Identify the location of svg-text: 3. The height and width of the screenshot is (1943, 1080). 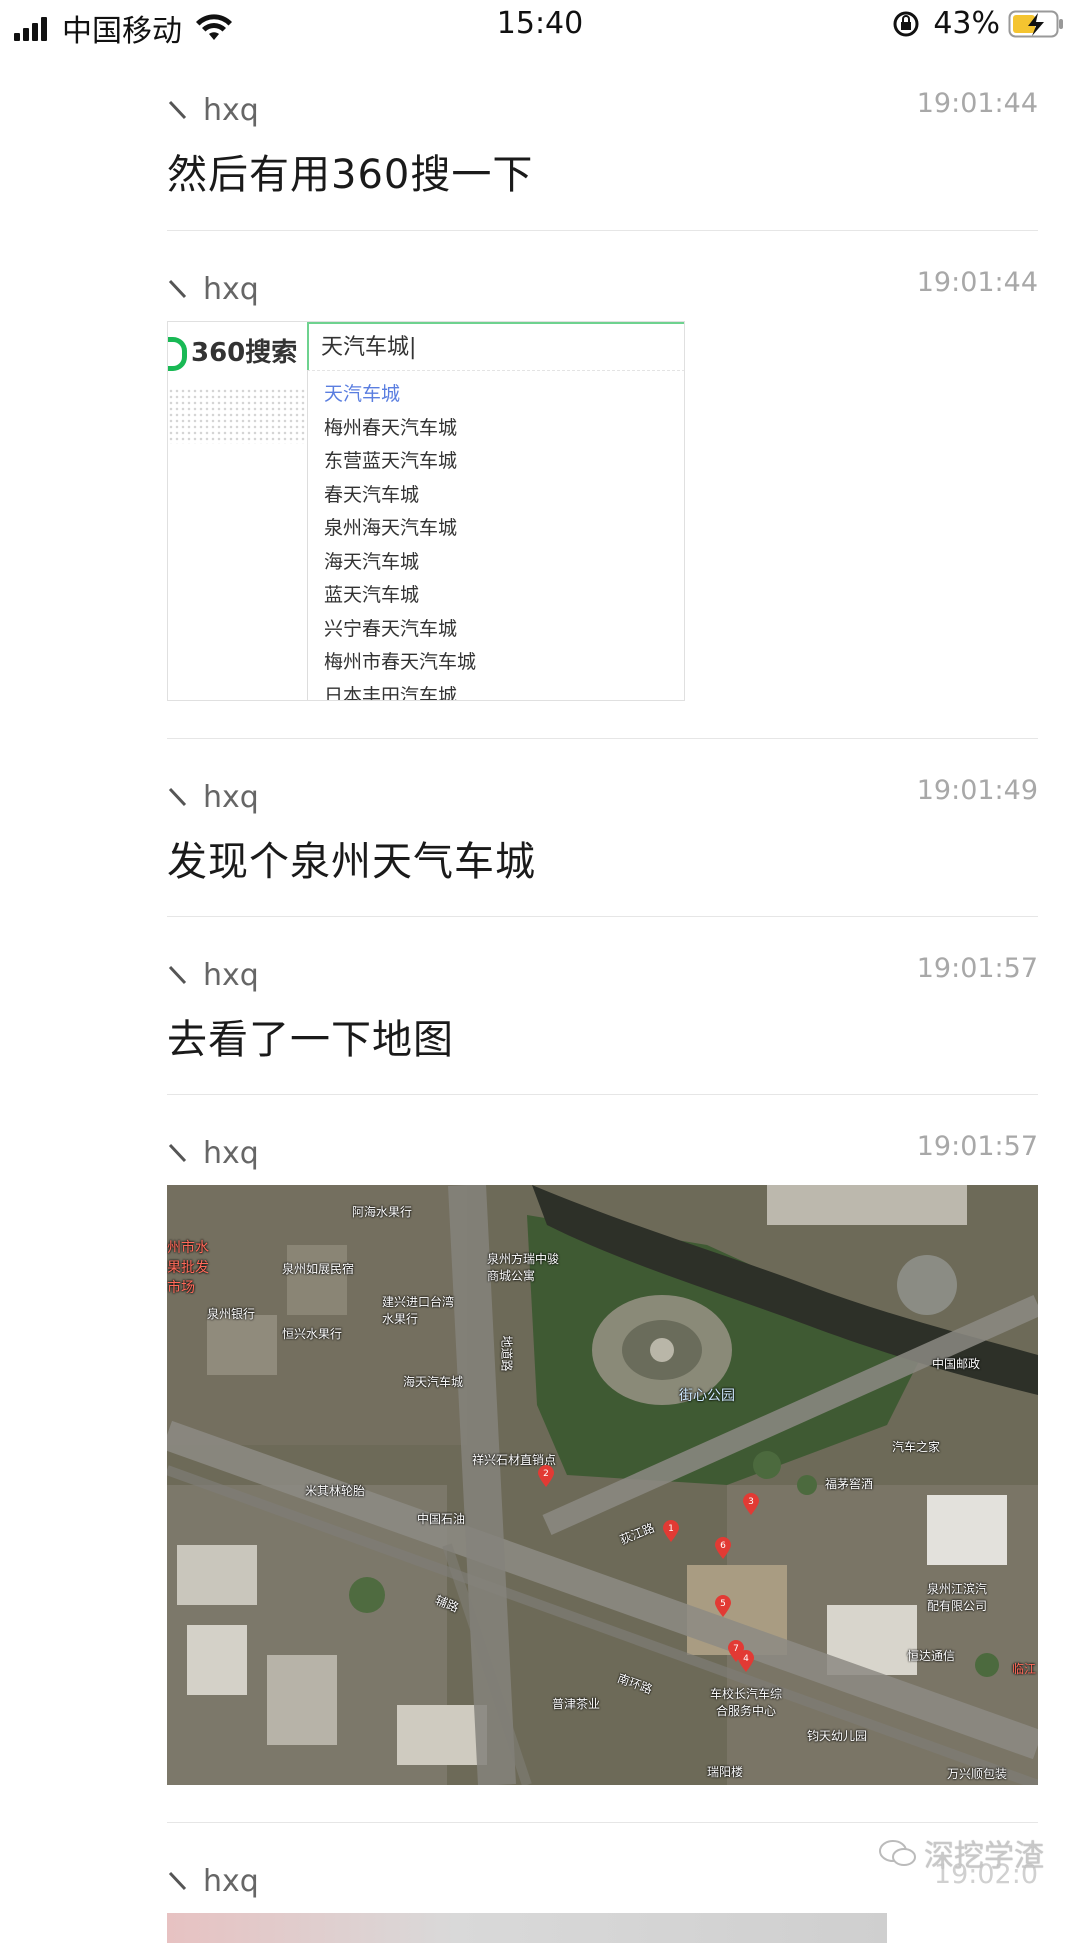
(751, 1502).